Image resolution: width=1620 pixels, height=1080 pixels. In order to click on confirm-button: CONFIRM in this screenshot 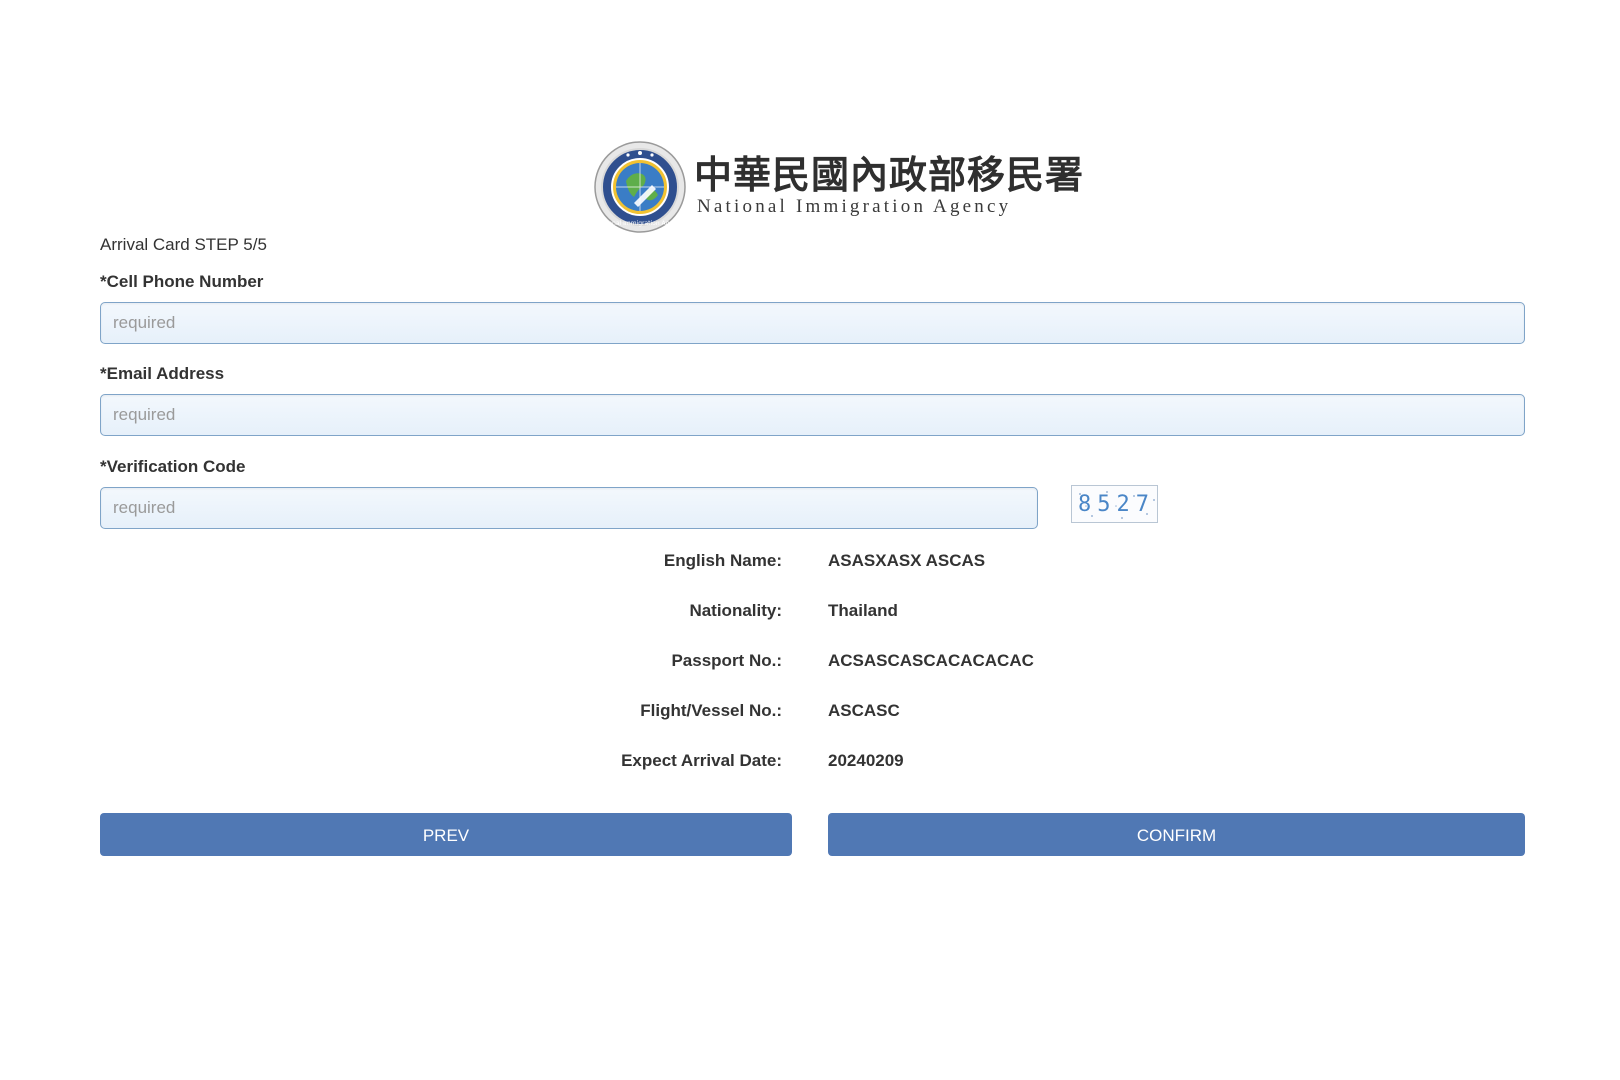, I will do `click(1176, 834)`.